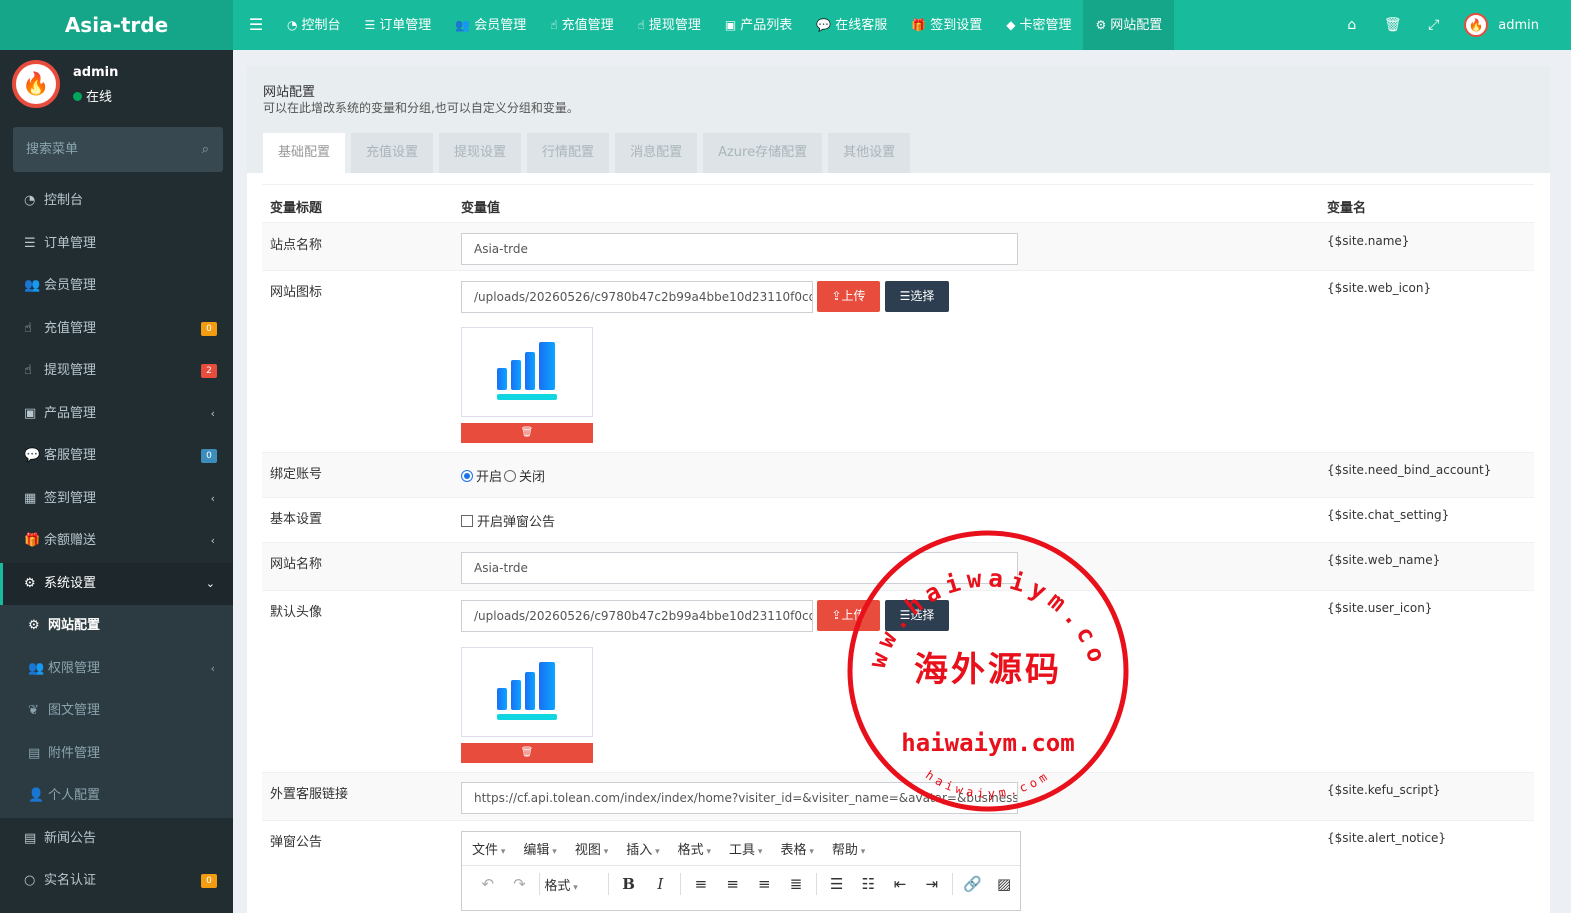  What do you see at coordinates (34, 753) in the screenshot?
I see `file-image-icon: ▤` at bounding box center [34, 753].